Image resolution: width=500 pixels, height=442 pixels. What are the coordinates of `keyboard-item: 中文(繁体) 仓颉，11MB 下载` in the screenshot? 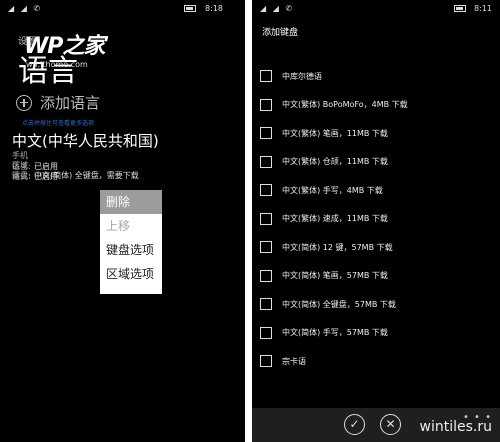 It's located at (375, 162).